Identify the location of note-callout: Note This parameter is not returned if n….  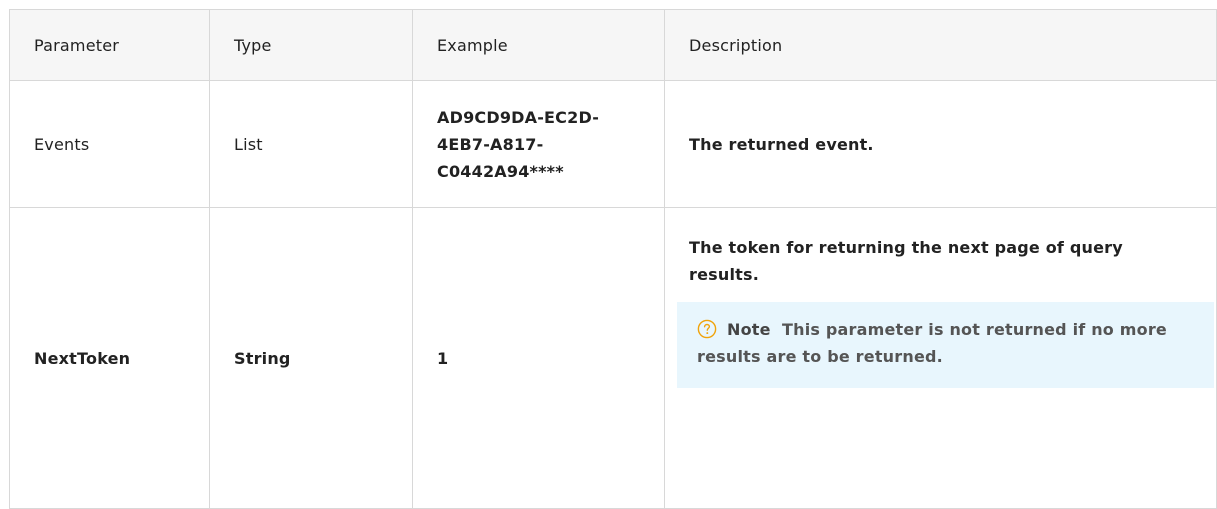
(945, 345).